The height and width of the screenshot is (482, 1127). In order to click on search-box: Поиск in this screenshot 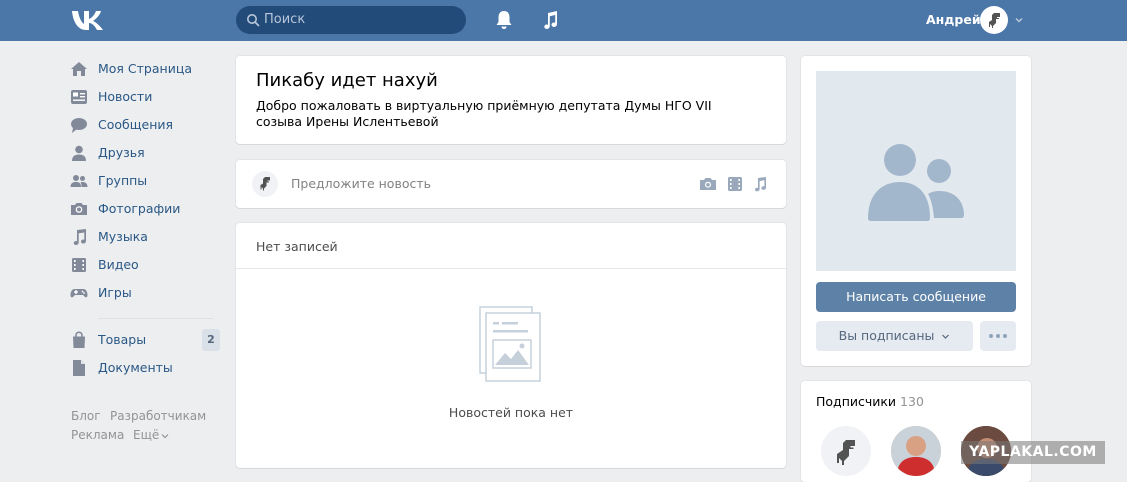, I will do `click(351, 20)`.